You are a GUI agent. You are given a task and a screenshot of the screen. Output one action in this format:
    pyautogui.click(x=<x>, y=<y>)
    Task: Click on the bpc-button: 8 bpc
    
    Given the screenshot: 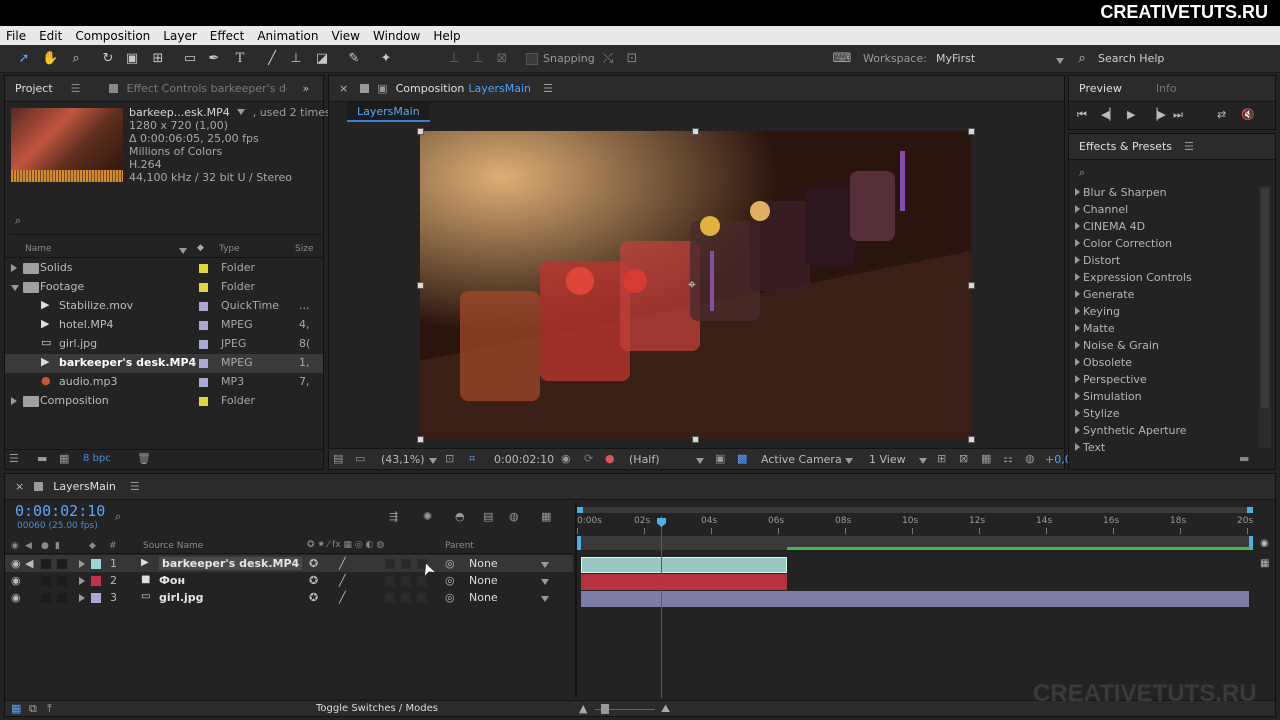 What is the action you would take?
    pyautogui.click(x=97, y=458)
    